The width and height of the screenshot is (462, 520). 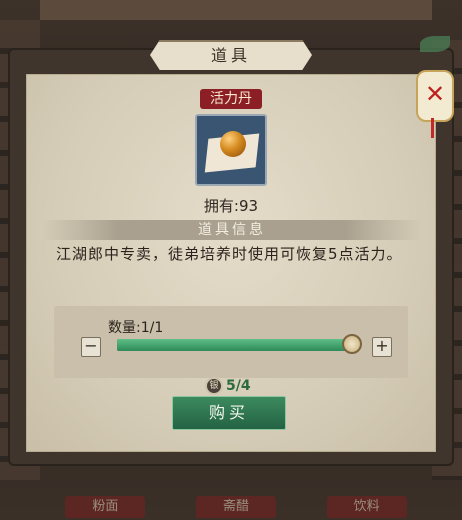 What do you see at coordinates (366, 507) in the screenshot?
I see `background-tab: 饮料` at bounding box center [366, 507].